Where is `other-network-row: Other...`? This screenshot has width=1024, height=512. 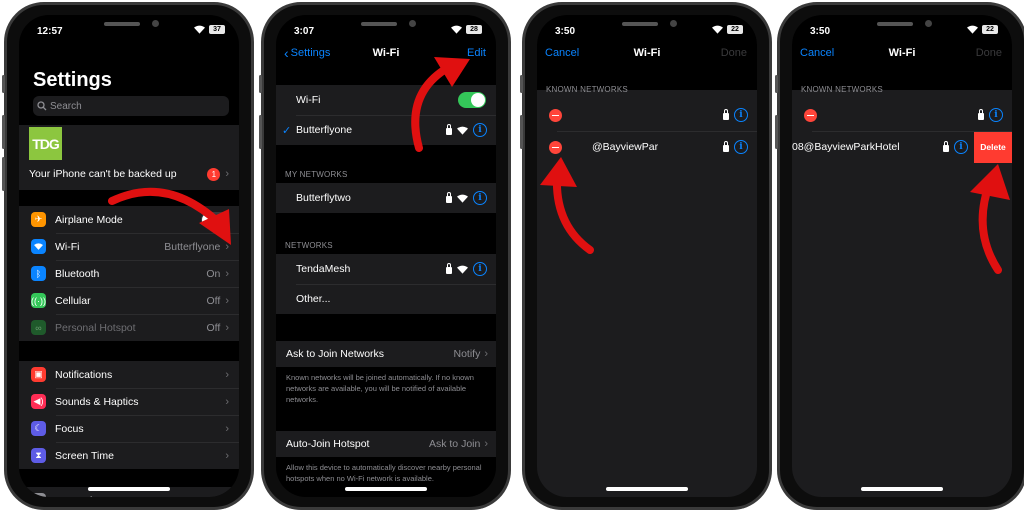
other-network-row: Other... is located at coordinates (386, 299).